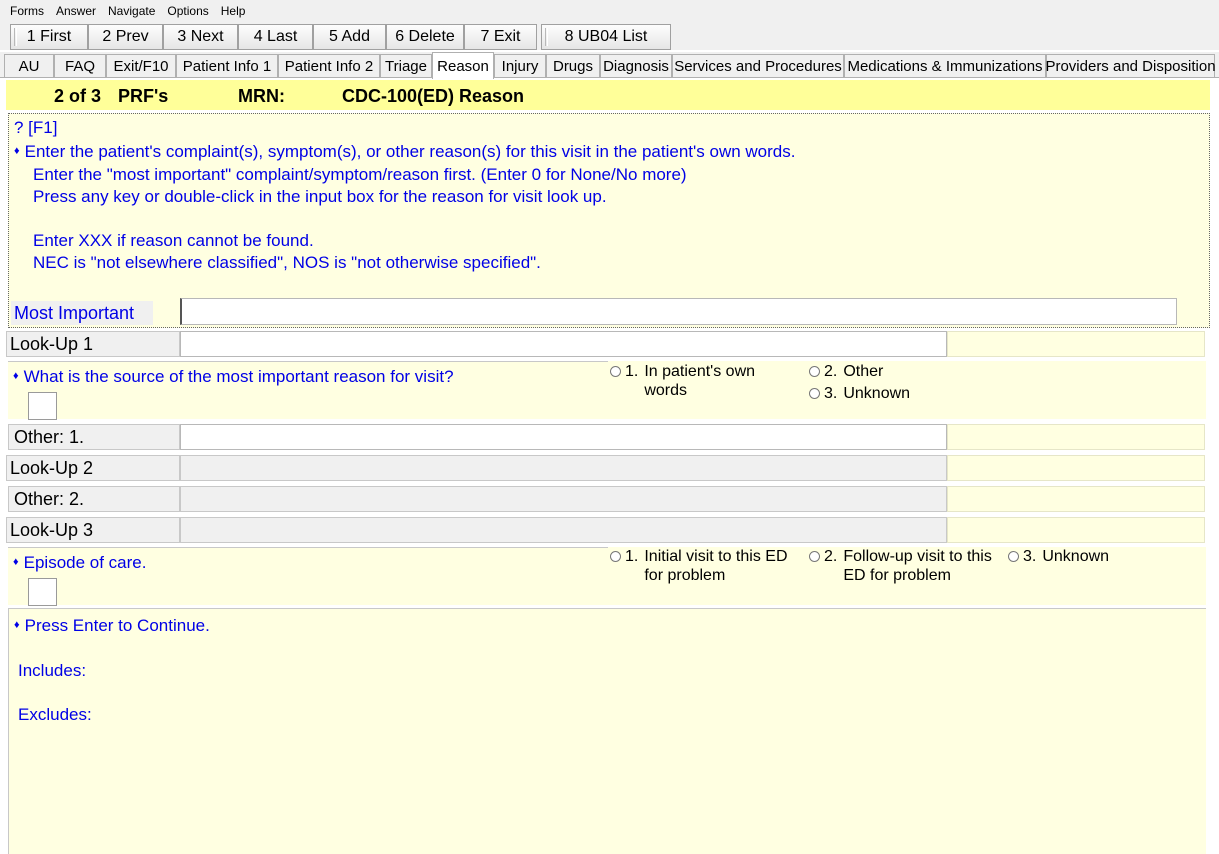 This screenshot has height=854, width=1219. I want to click on menu-options: Options, so click(187, 11).